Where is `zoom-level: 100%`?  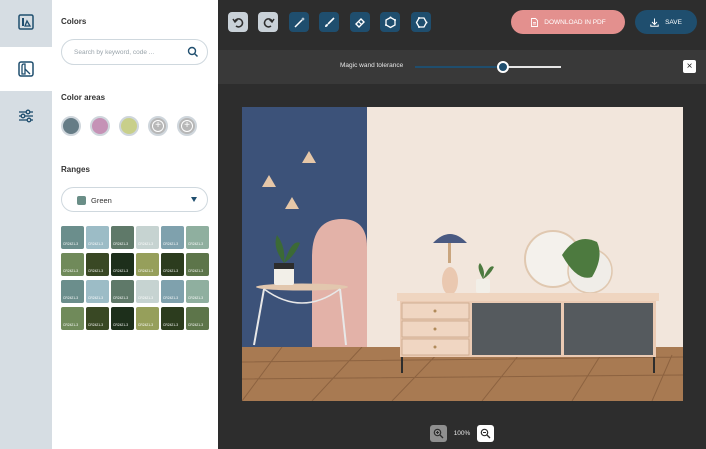
zoom-level: 100% is located at coordinates (462, 433).